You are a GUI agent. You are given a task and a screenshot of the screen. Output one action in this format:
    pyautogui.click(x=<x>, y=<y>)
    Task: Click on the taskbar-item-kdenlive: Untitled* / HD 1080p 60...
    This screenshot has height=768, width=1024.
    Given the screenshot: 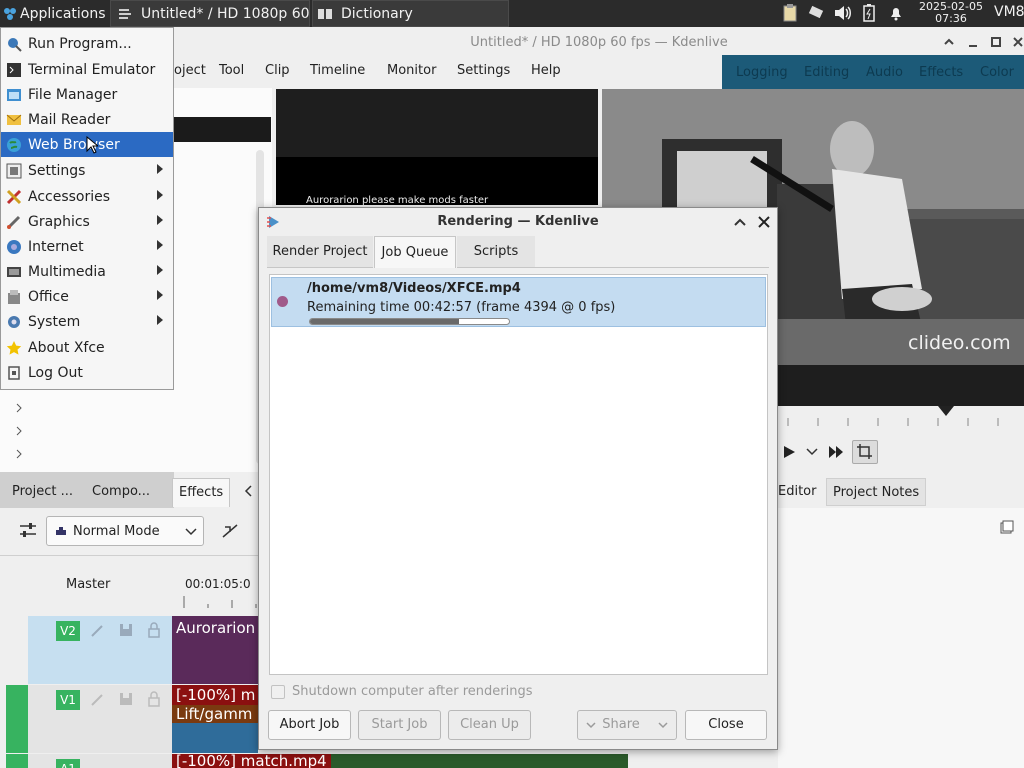 What is the action you would take?
    pyautogui.click(x=210, y=13)
    